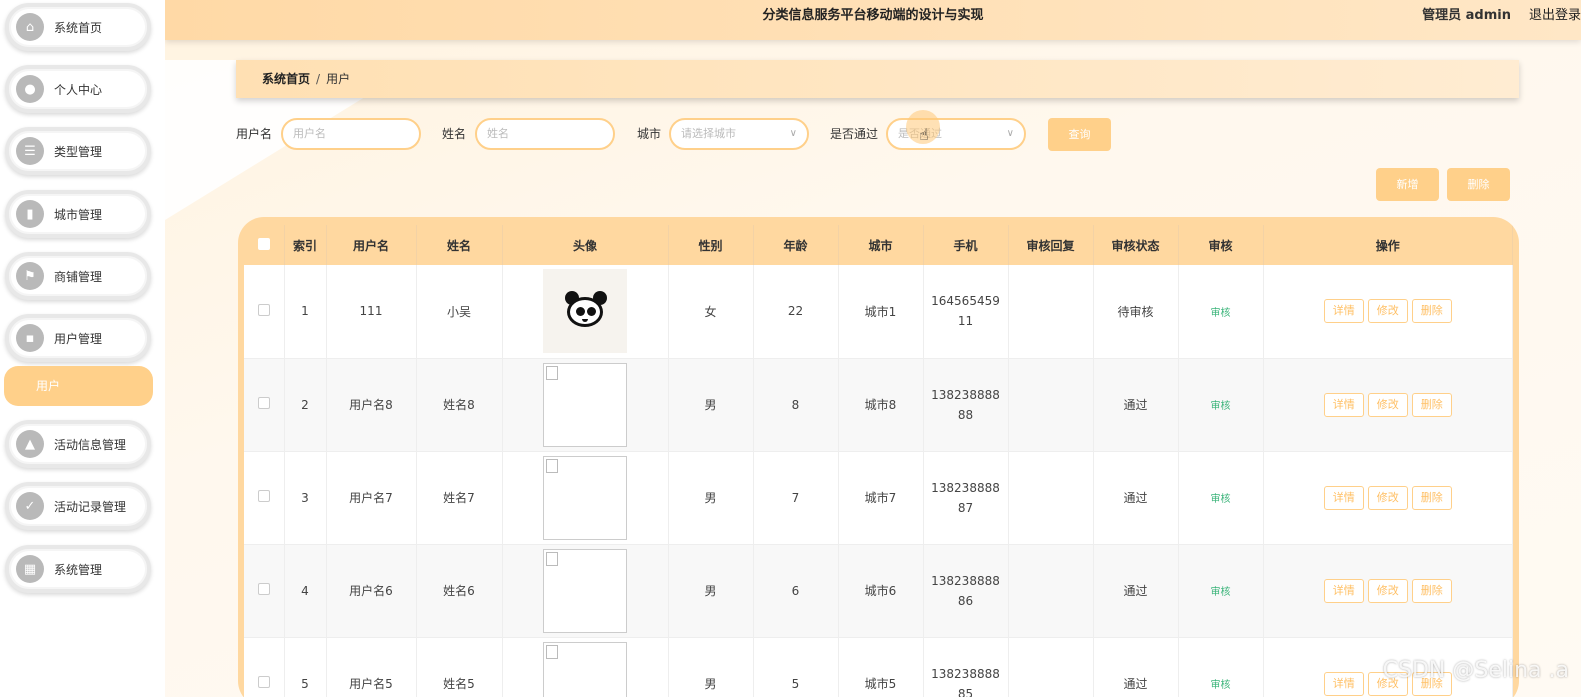 This screenshot has width=1581, height=697. I want to click on sidebar-item-system: ▦ 系统管理, so click(78, 569).